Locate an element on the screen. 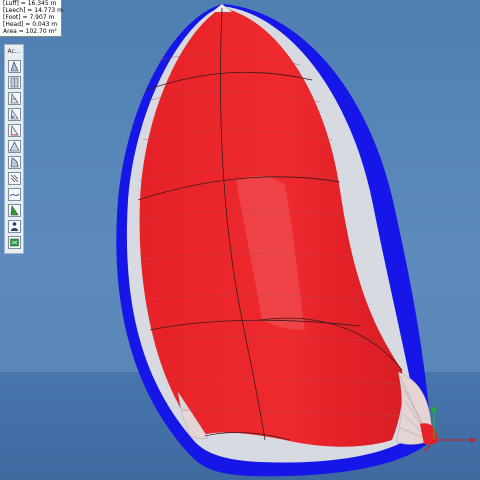 The image size is (480, 480). y-axis-arrow is located at coordinates (434, 408).